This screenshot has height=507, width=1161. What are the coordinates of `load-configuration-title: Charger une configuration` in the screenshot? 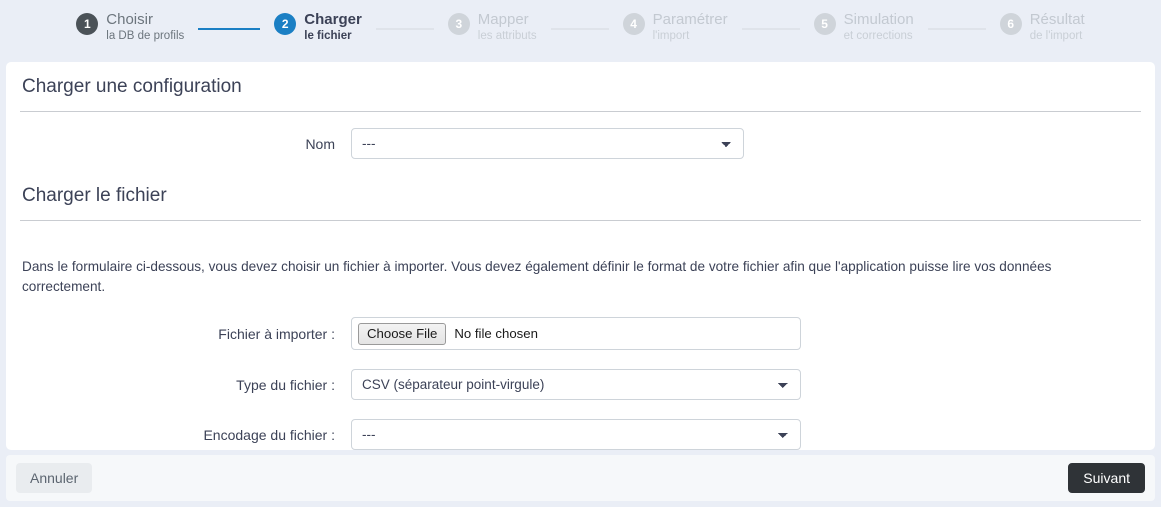 It's located at (132, 86).